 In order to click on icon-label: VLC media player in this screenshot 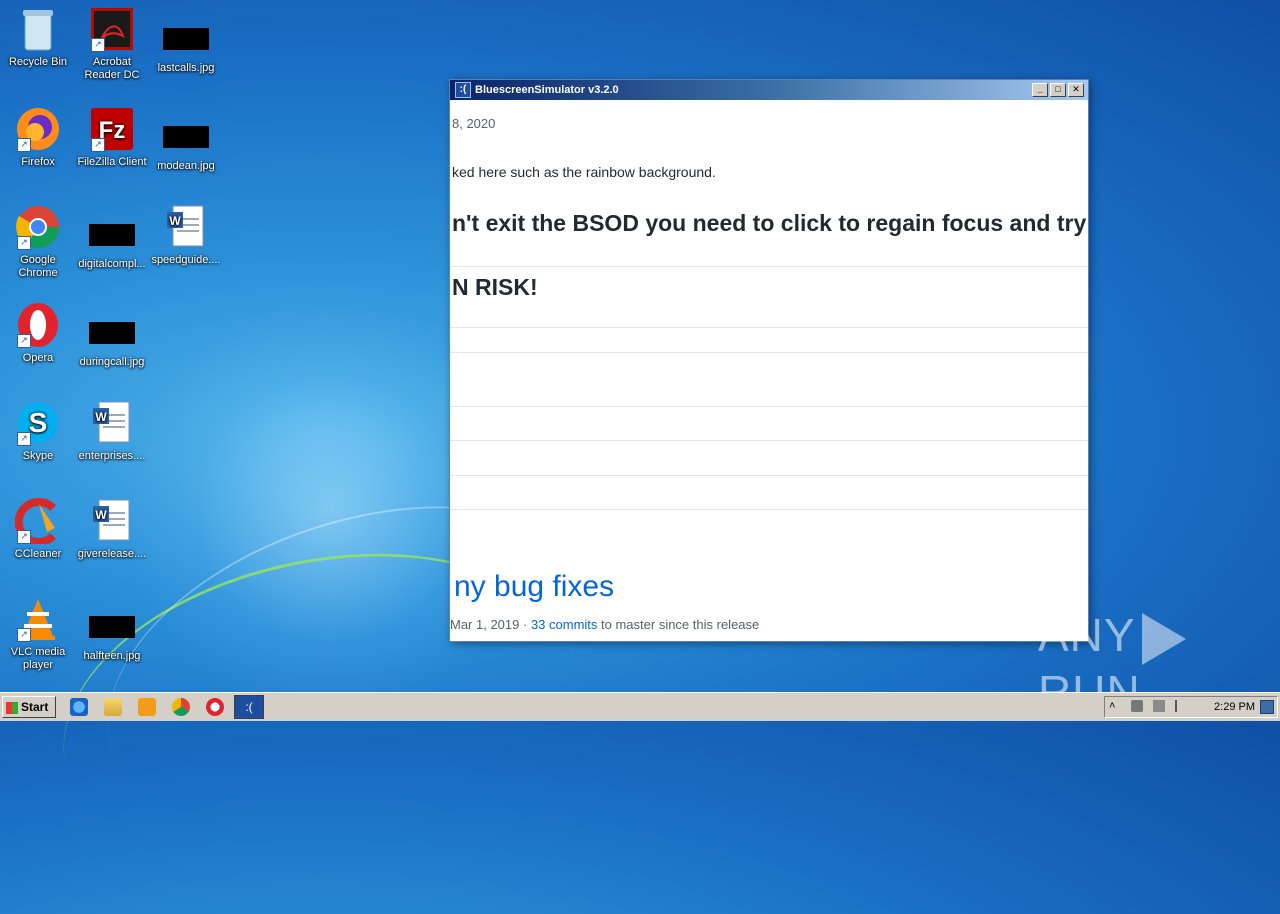, I will do `click(38, 658)`.